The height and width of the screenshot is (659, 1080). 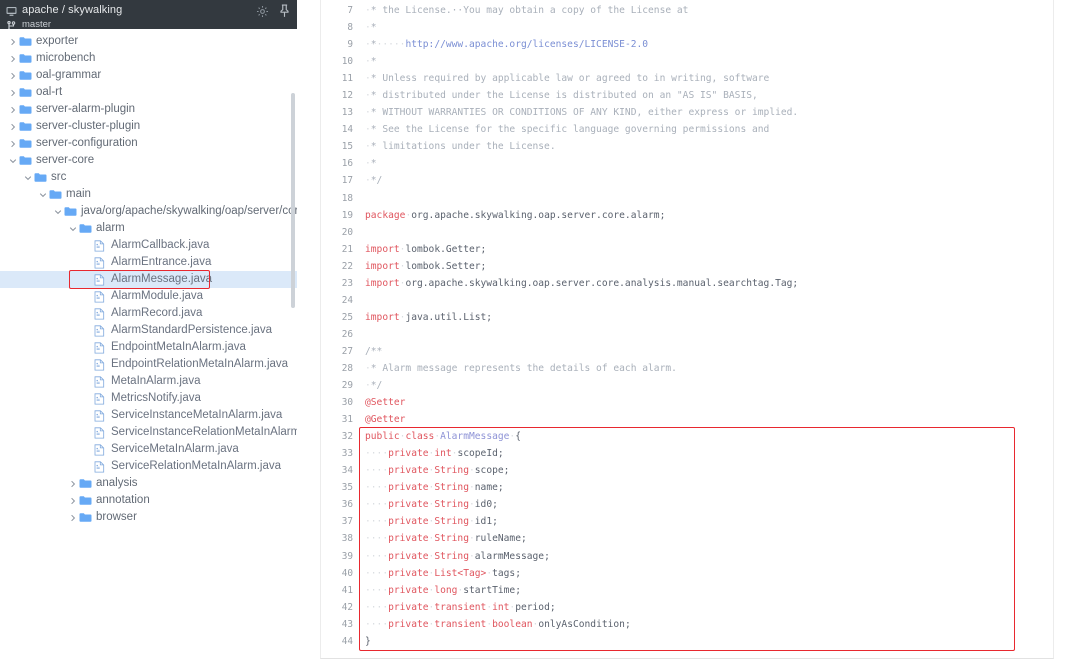 I want to click on tree-file-item: AlarmStandardPersistence.java, so click(x=148, y=330).